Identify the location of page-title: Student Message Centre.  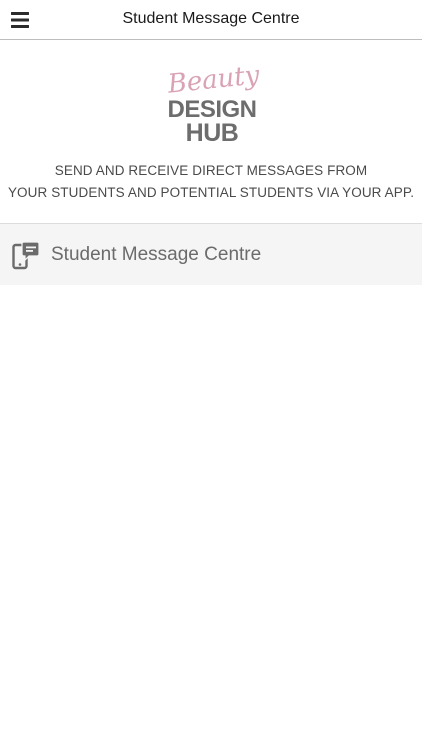
(211, 18).